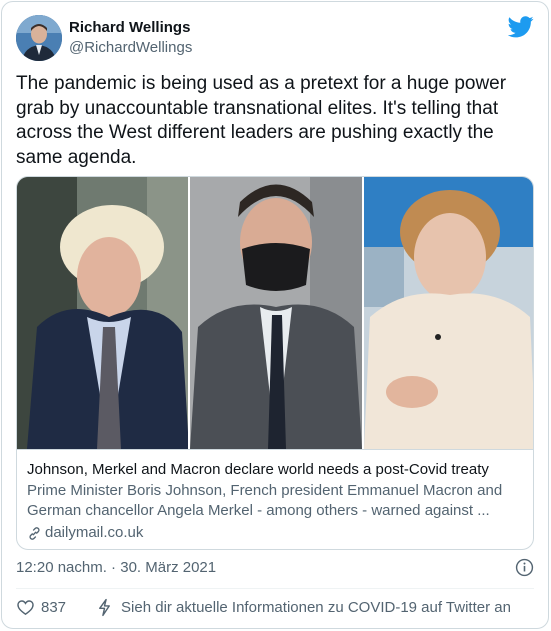 The width and height of the screenshot is (551, 631). What do you see at coordinates (34, 533) in the screenshot?
I see `link-icon` at bounding box center [34, 533].